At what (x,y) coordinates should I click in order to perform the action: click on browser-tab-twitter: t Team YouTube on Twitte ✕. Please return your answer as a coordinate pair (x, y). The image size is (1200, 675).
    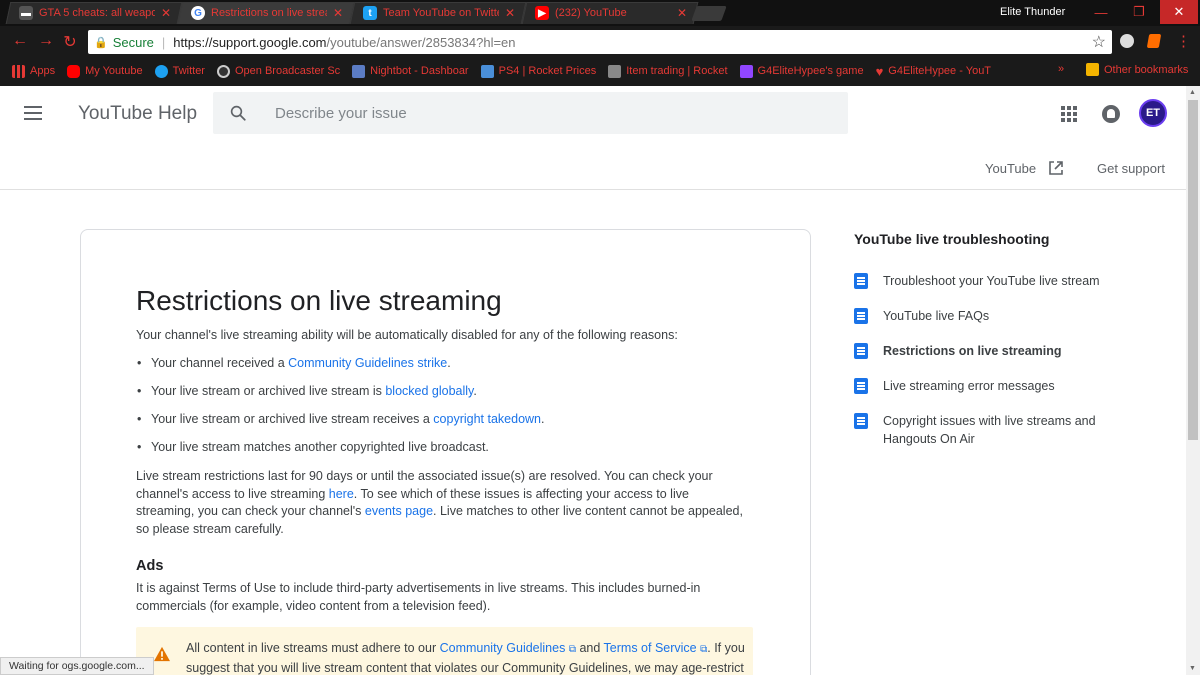
    Looking at the image, I should click on (438, 13).